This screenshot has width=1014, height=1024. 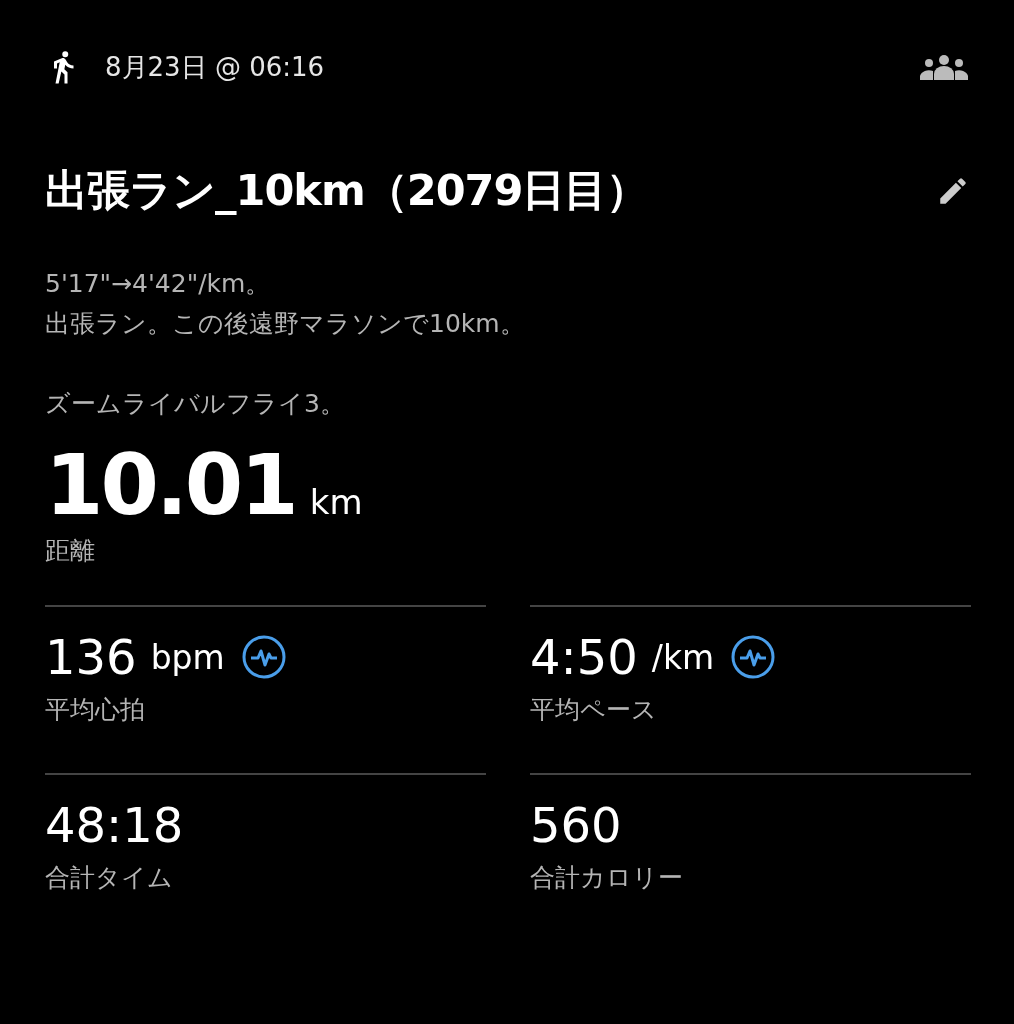 I want to click on stat-label: 平均心拍, so click(x=95, y=710).